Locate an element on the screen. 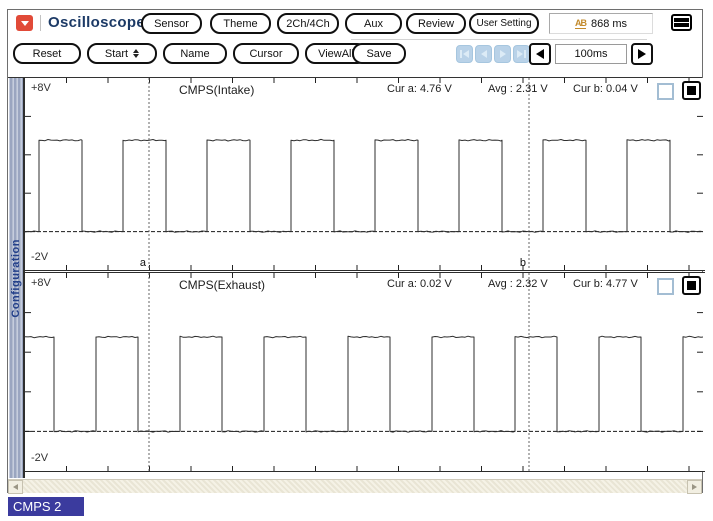 This screenshot has width=713, height=521. start-button: Start is located at coordinates (122, 53).